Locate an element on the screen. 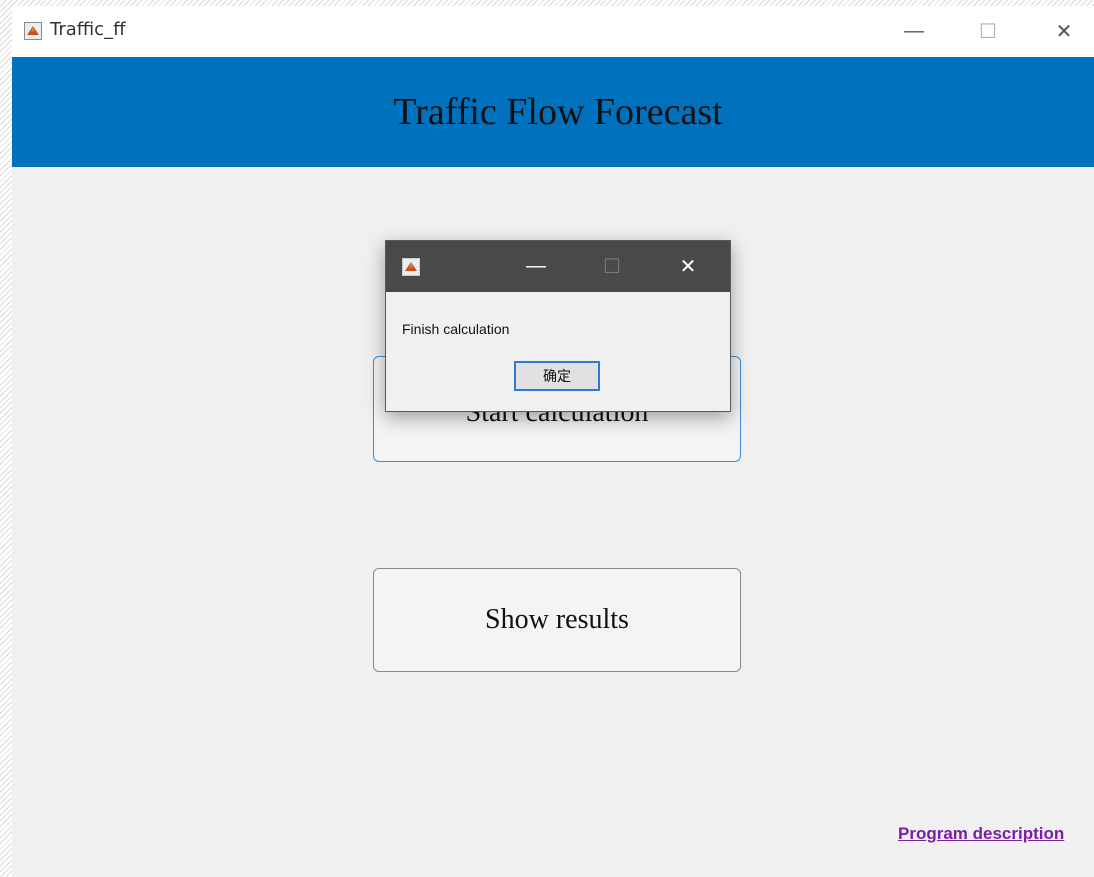  matlab-dialog-icon is located at coordinates (411, 267).